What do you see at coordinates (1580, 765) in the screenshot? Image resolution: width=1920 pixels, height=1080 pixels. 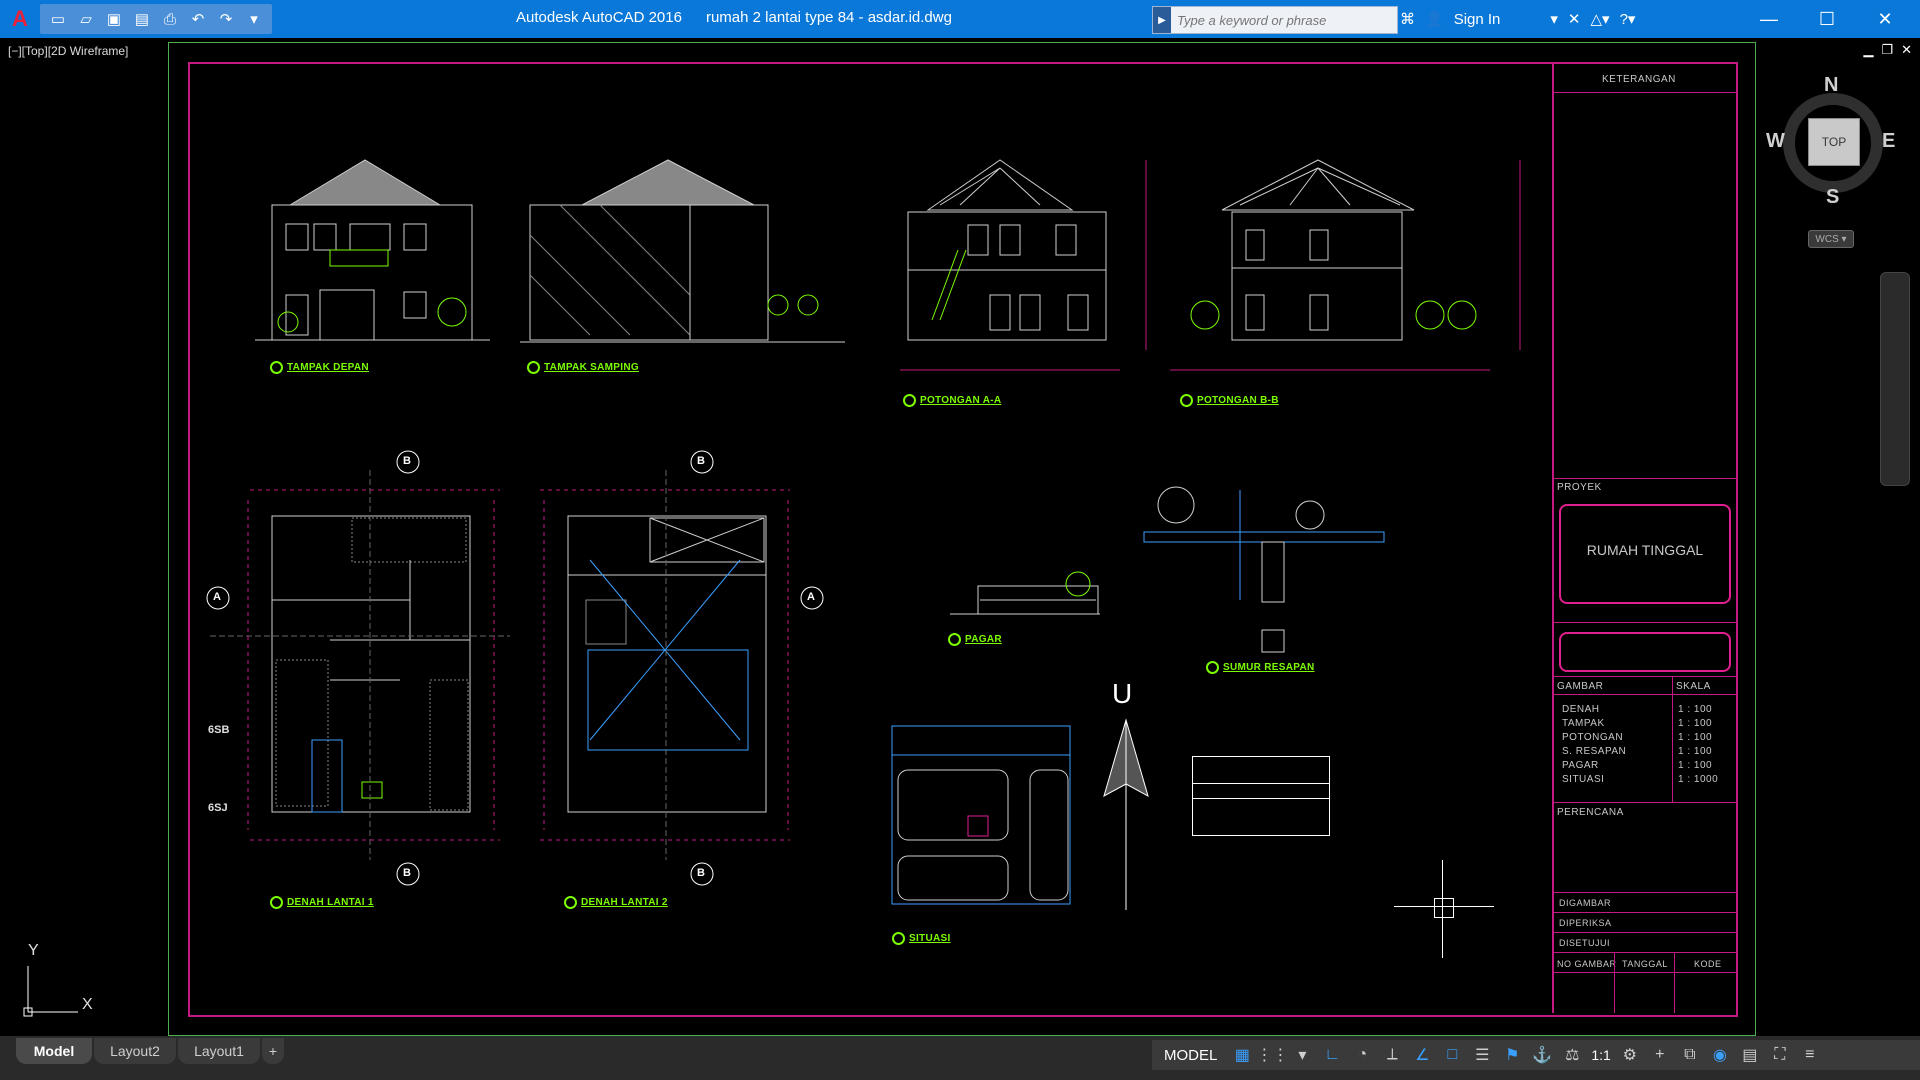 I see `schedule-item-name: PAGAR` at bounding box center [1580, 765].